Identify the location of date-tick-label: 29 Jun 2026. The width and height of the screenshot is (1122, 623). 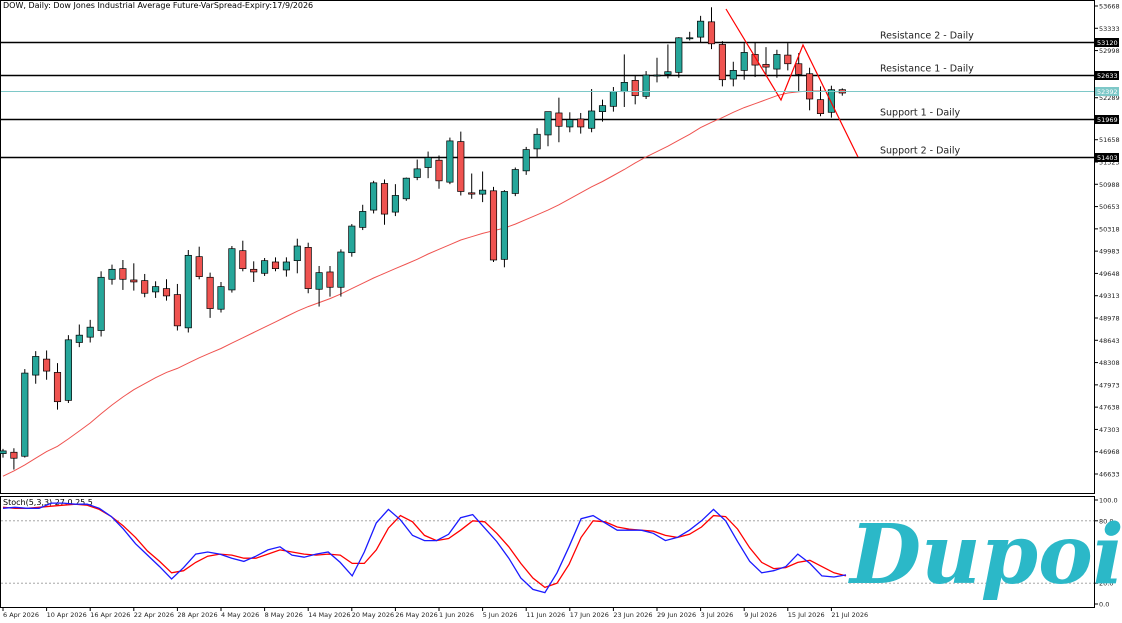
(676, 615).